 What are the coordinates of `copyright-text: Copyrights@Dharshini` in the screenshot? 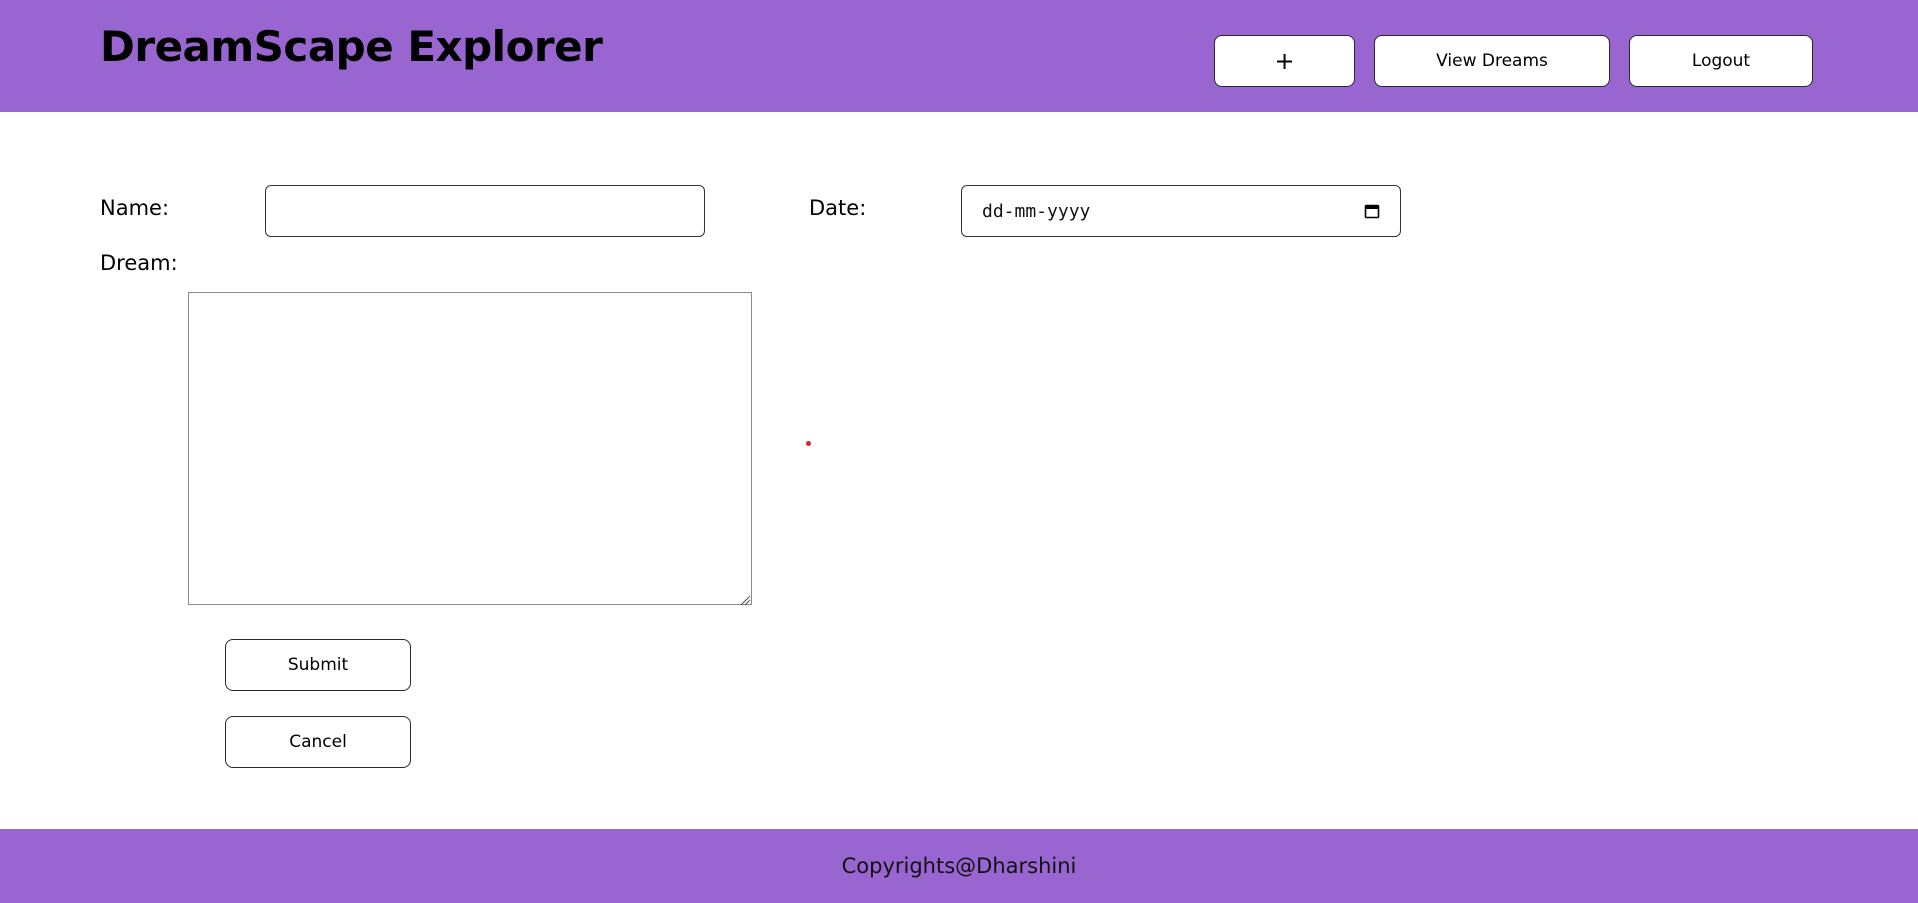 It's located at (959, 866).